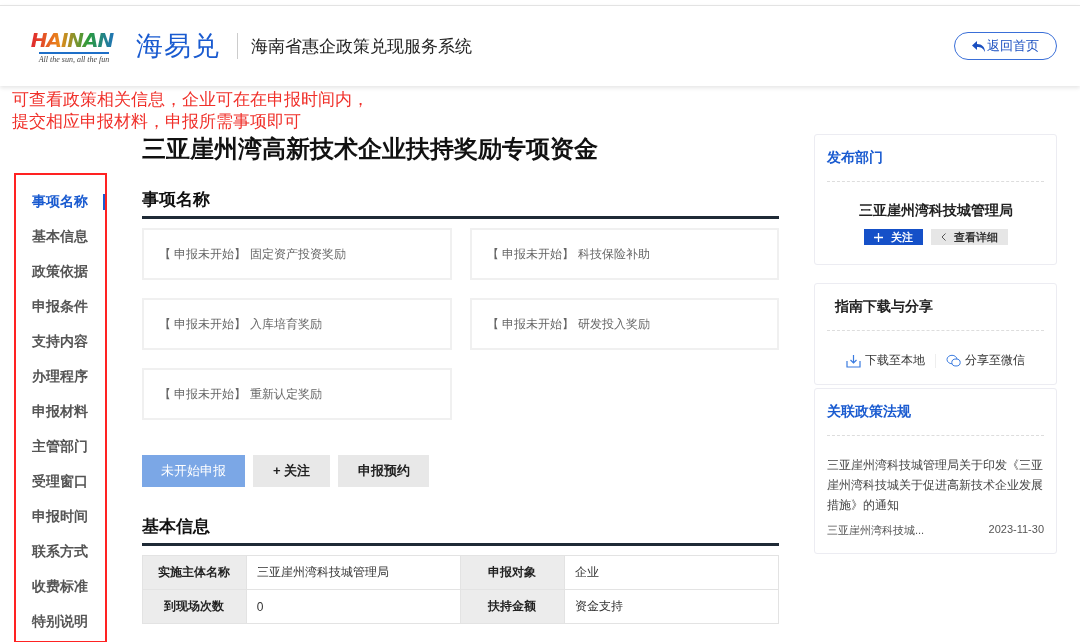 The image size is (1080, 642). Describe the element at coordinates (157, 122) in the screenshot. I see `annotation-text: 提交相应申报材料，申报所需事项即可` at that location.